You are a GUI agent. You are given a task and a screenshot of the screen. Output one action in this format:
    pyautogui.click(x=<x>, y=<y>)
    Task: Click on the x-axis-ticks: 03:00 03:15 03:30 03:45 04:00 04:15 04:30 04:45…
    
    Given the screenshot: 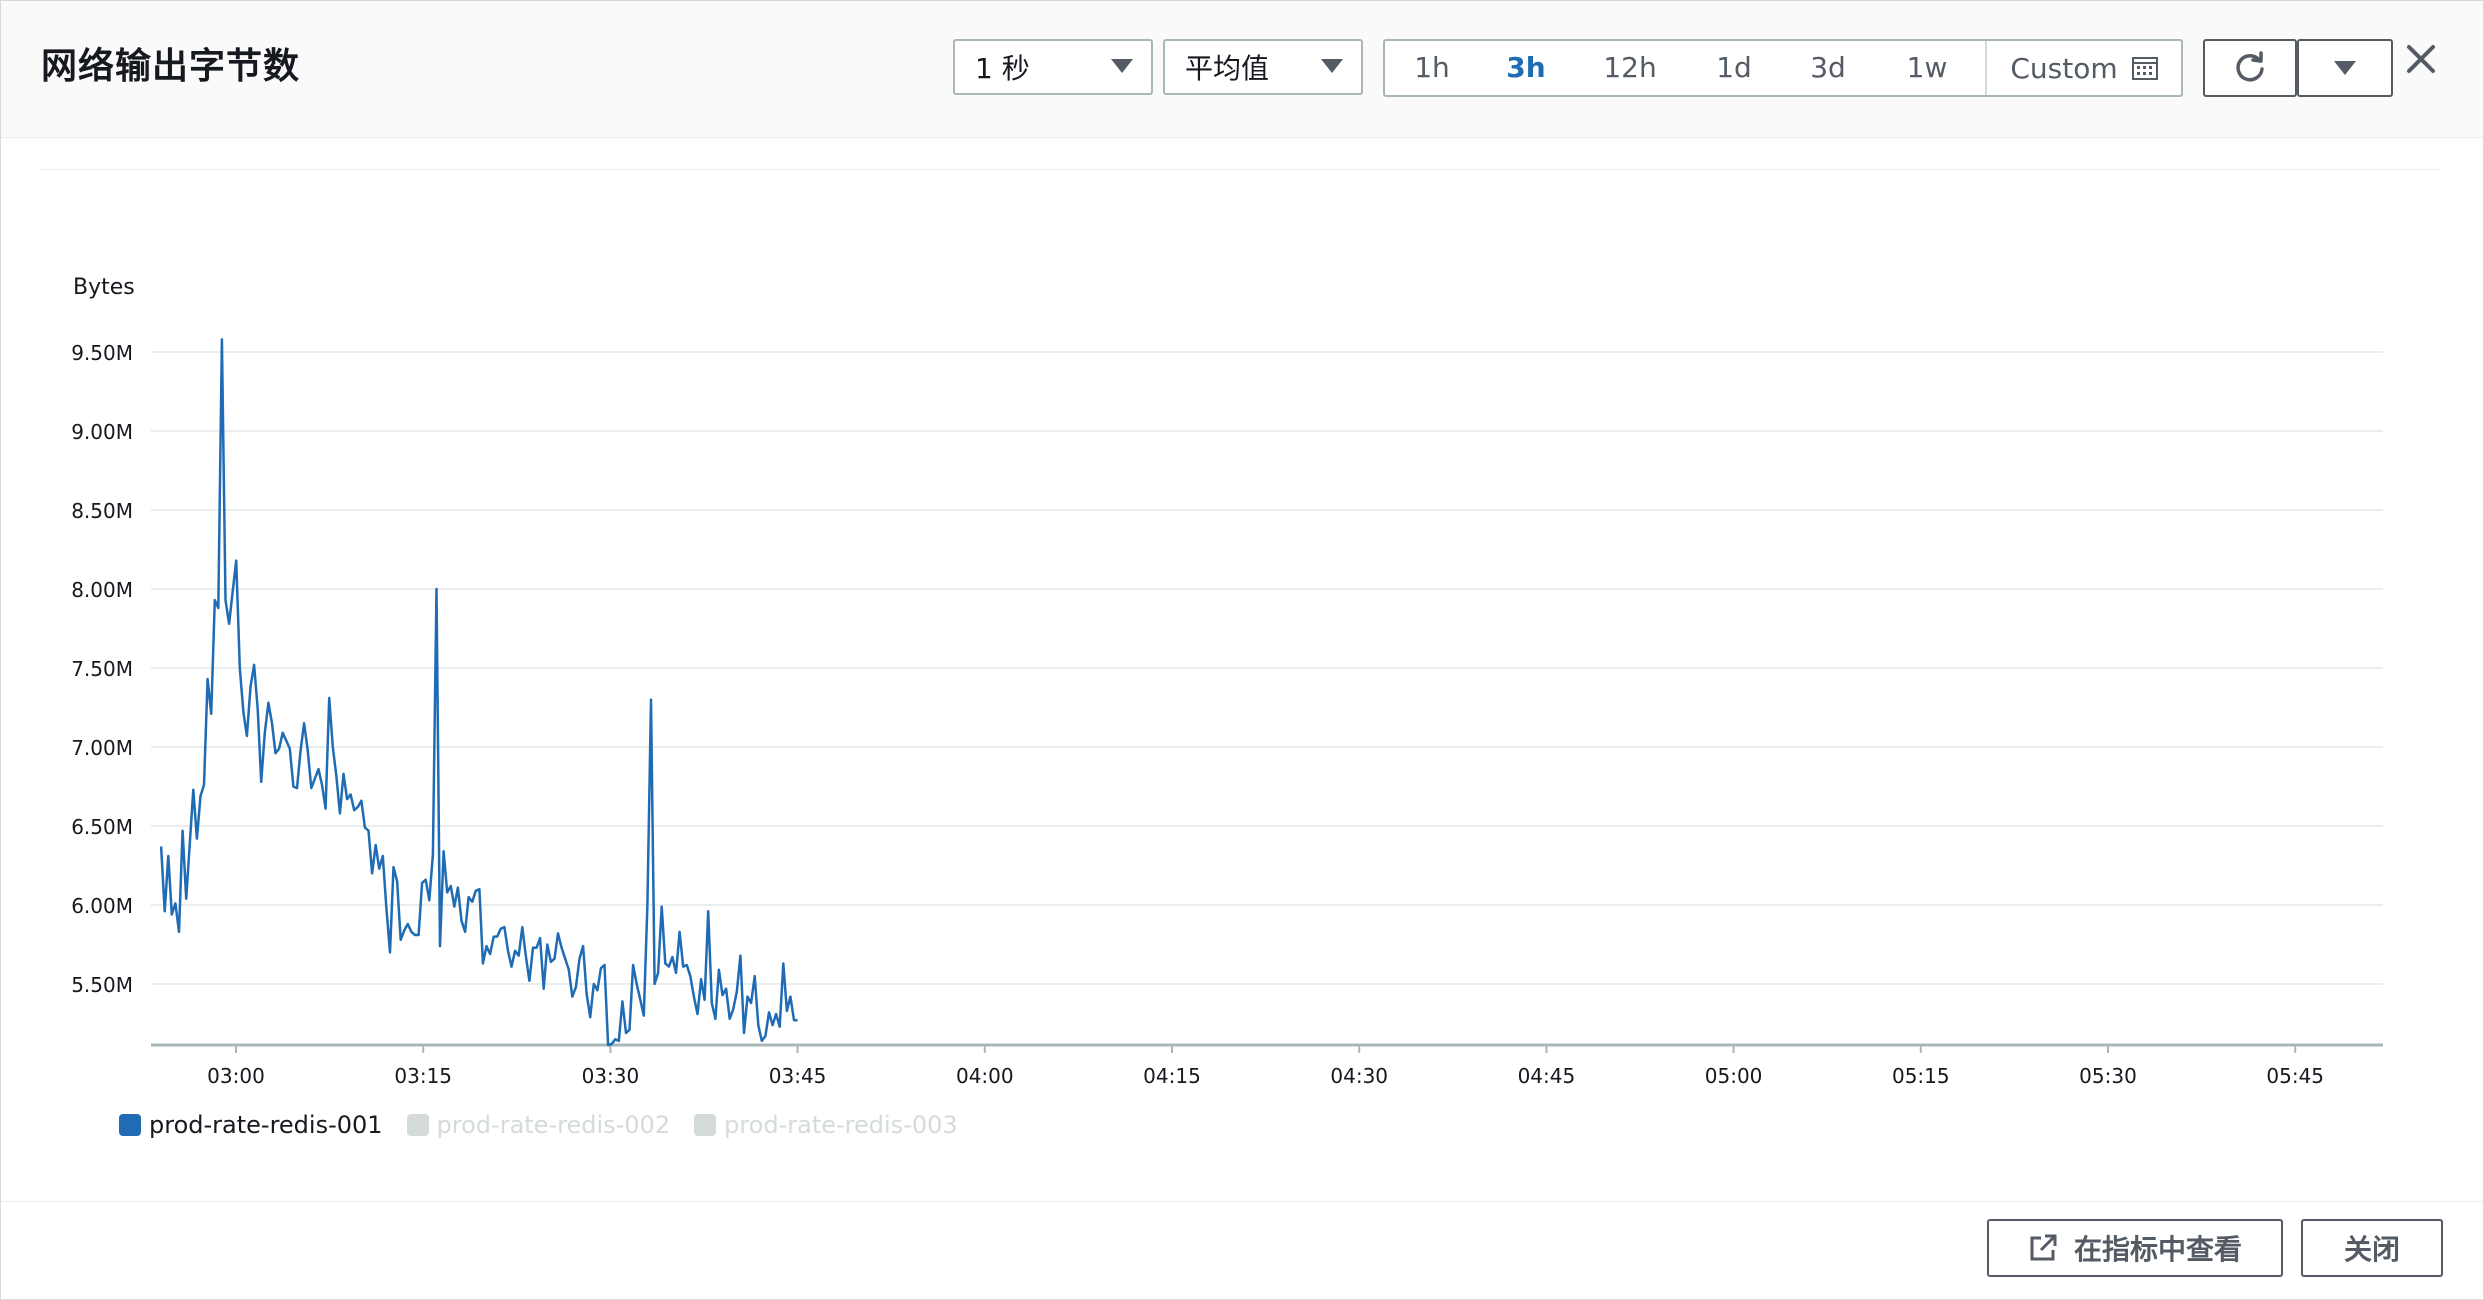 What is the action you would take?
    pyautogui.click(x=1265, y=1066)
    